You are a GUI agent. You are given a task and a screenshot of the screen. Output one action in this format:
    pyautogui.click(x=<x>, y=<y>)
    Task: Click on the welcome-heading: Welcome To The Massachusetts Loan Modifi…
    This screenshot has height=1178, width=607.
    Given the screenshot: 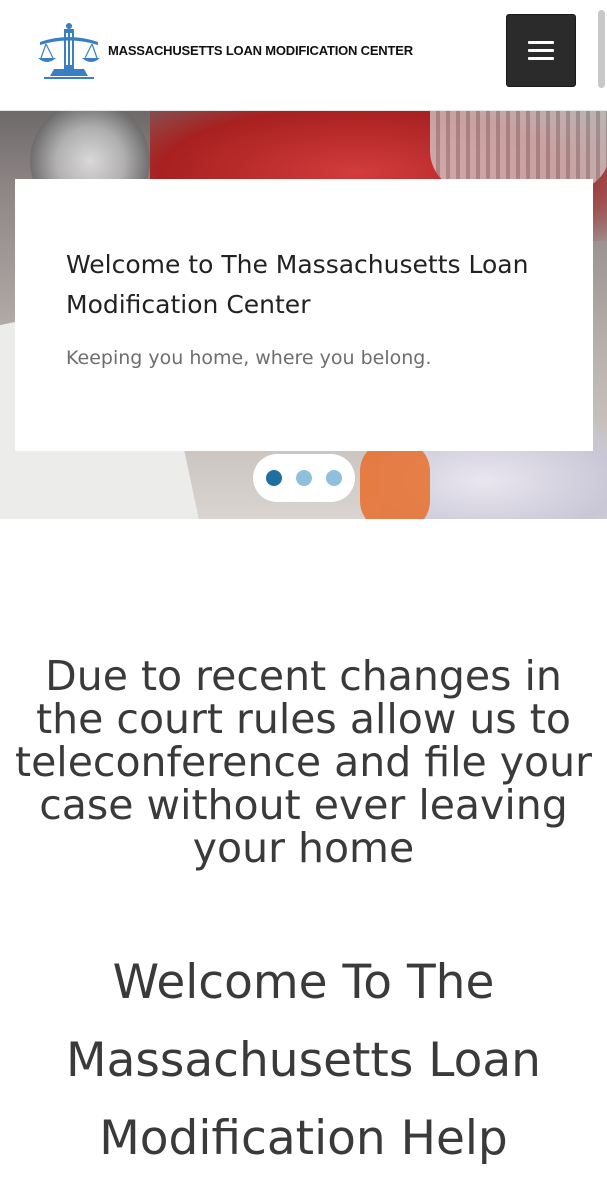 What is the action you would take?
    pyautogui.click(x=303, y=1060)
    